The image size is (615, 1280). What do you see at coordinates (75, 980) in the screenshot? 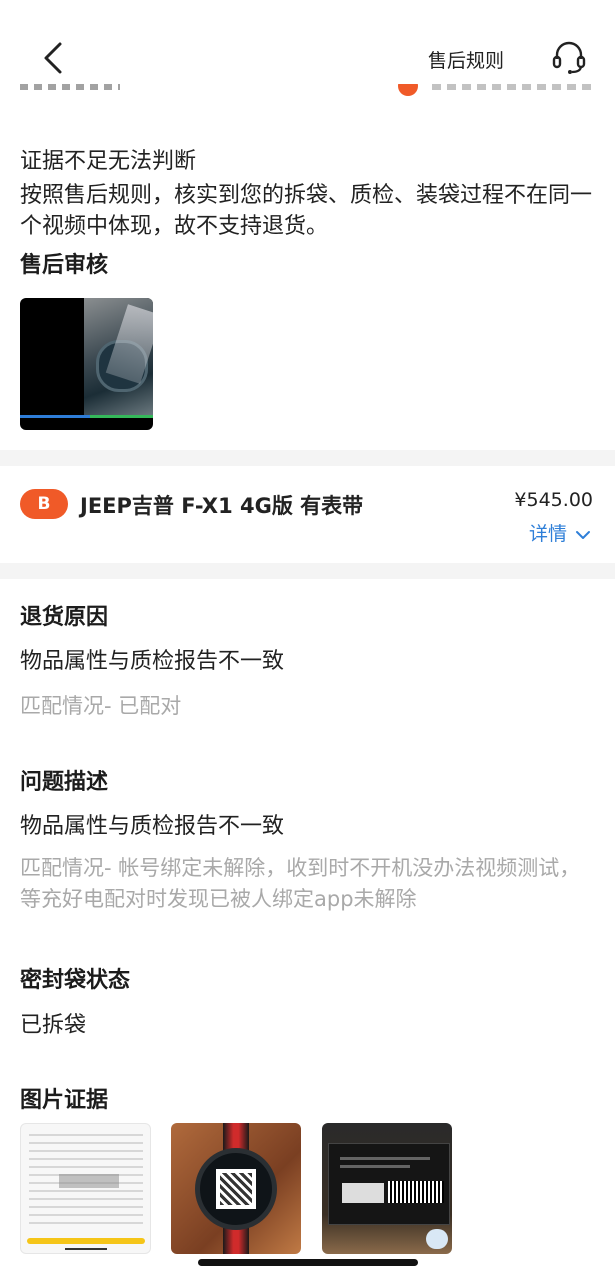
I see `seal-status-label: 密封袋状态` at bounding box center [75, 980].